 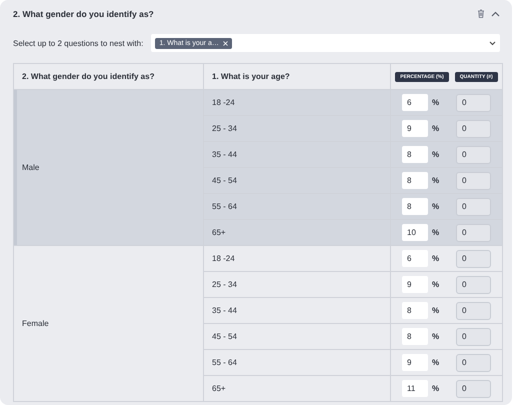 I want to click on percentage-input: 11, so click(x=415, y=388).